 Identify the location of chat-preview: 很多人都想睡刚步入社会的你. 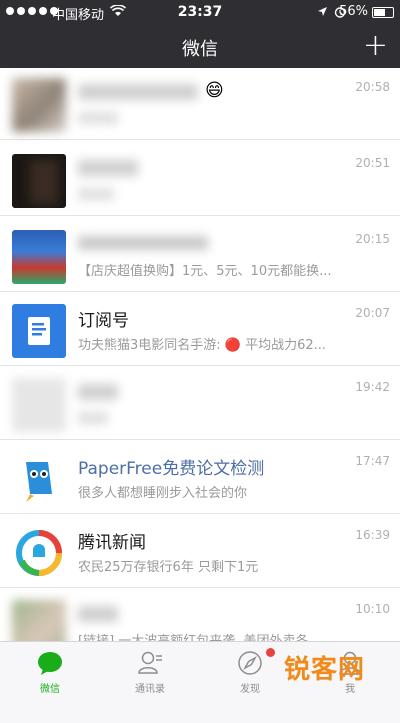
(163, 493).